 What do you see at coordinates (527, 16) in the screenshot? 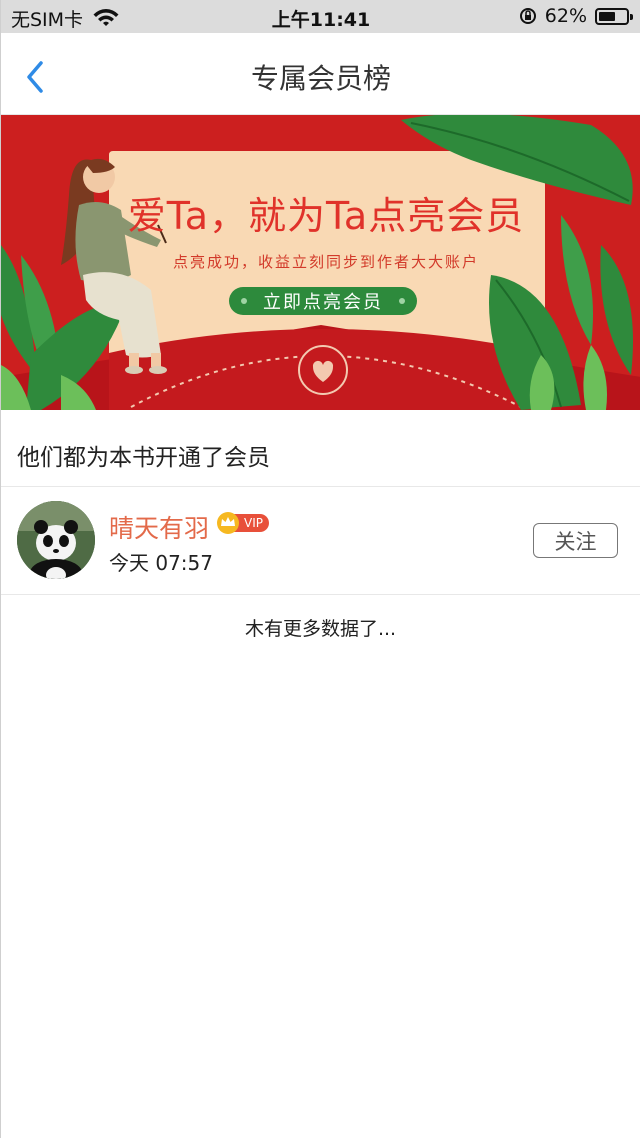
I see `orientation-lock-icon` at bounding box center [527, 16].